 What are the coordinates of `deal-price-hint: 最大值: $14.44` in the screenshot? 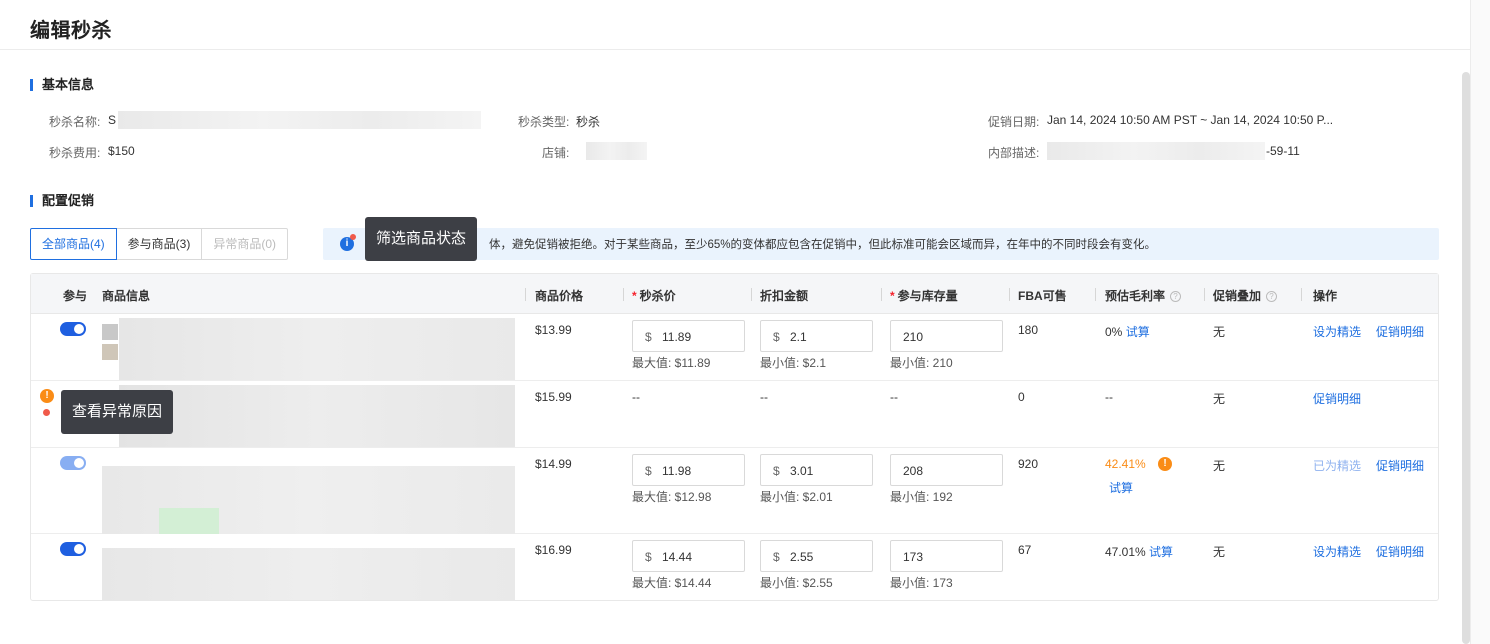 It's located at (672, 583).